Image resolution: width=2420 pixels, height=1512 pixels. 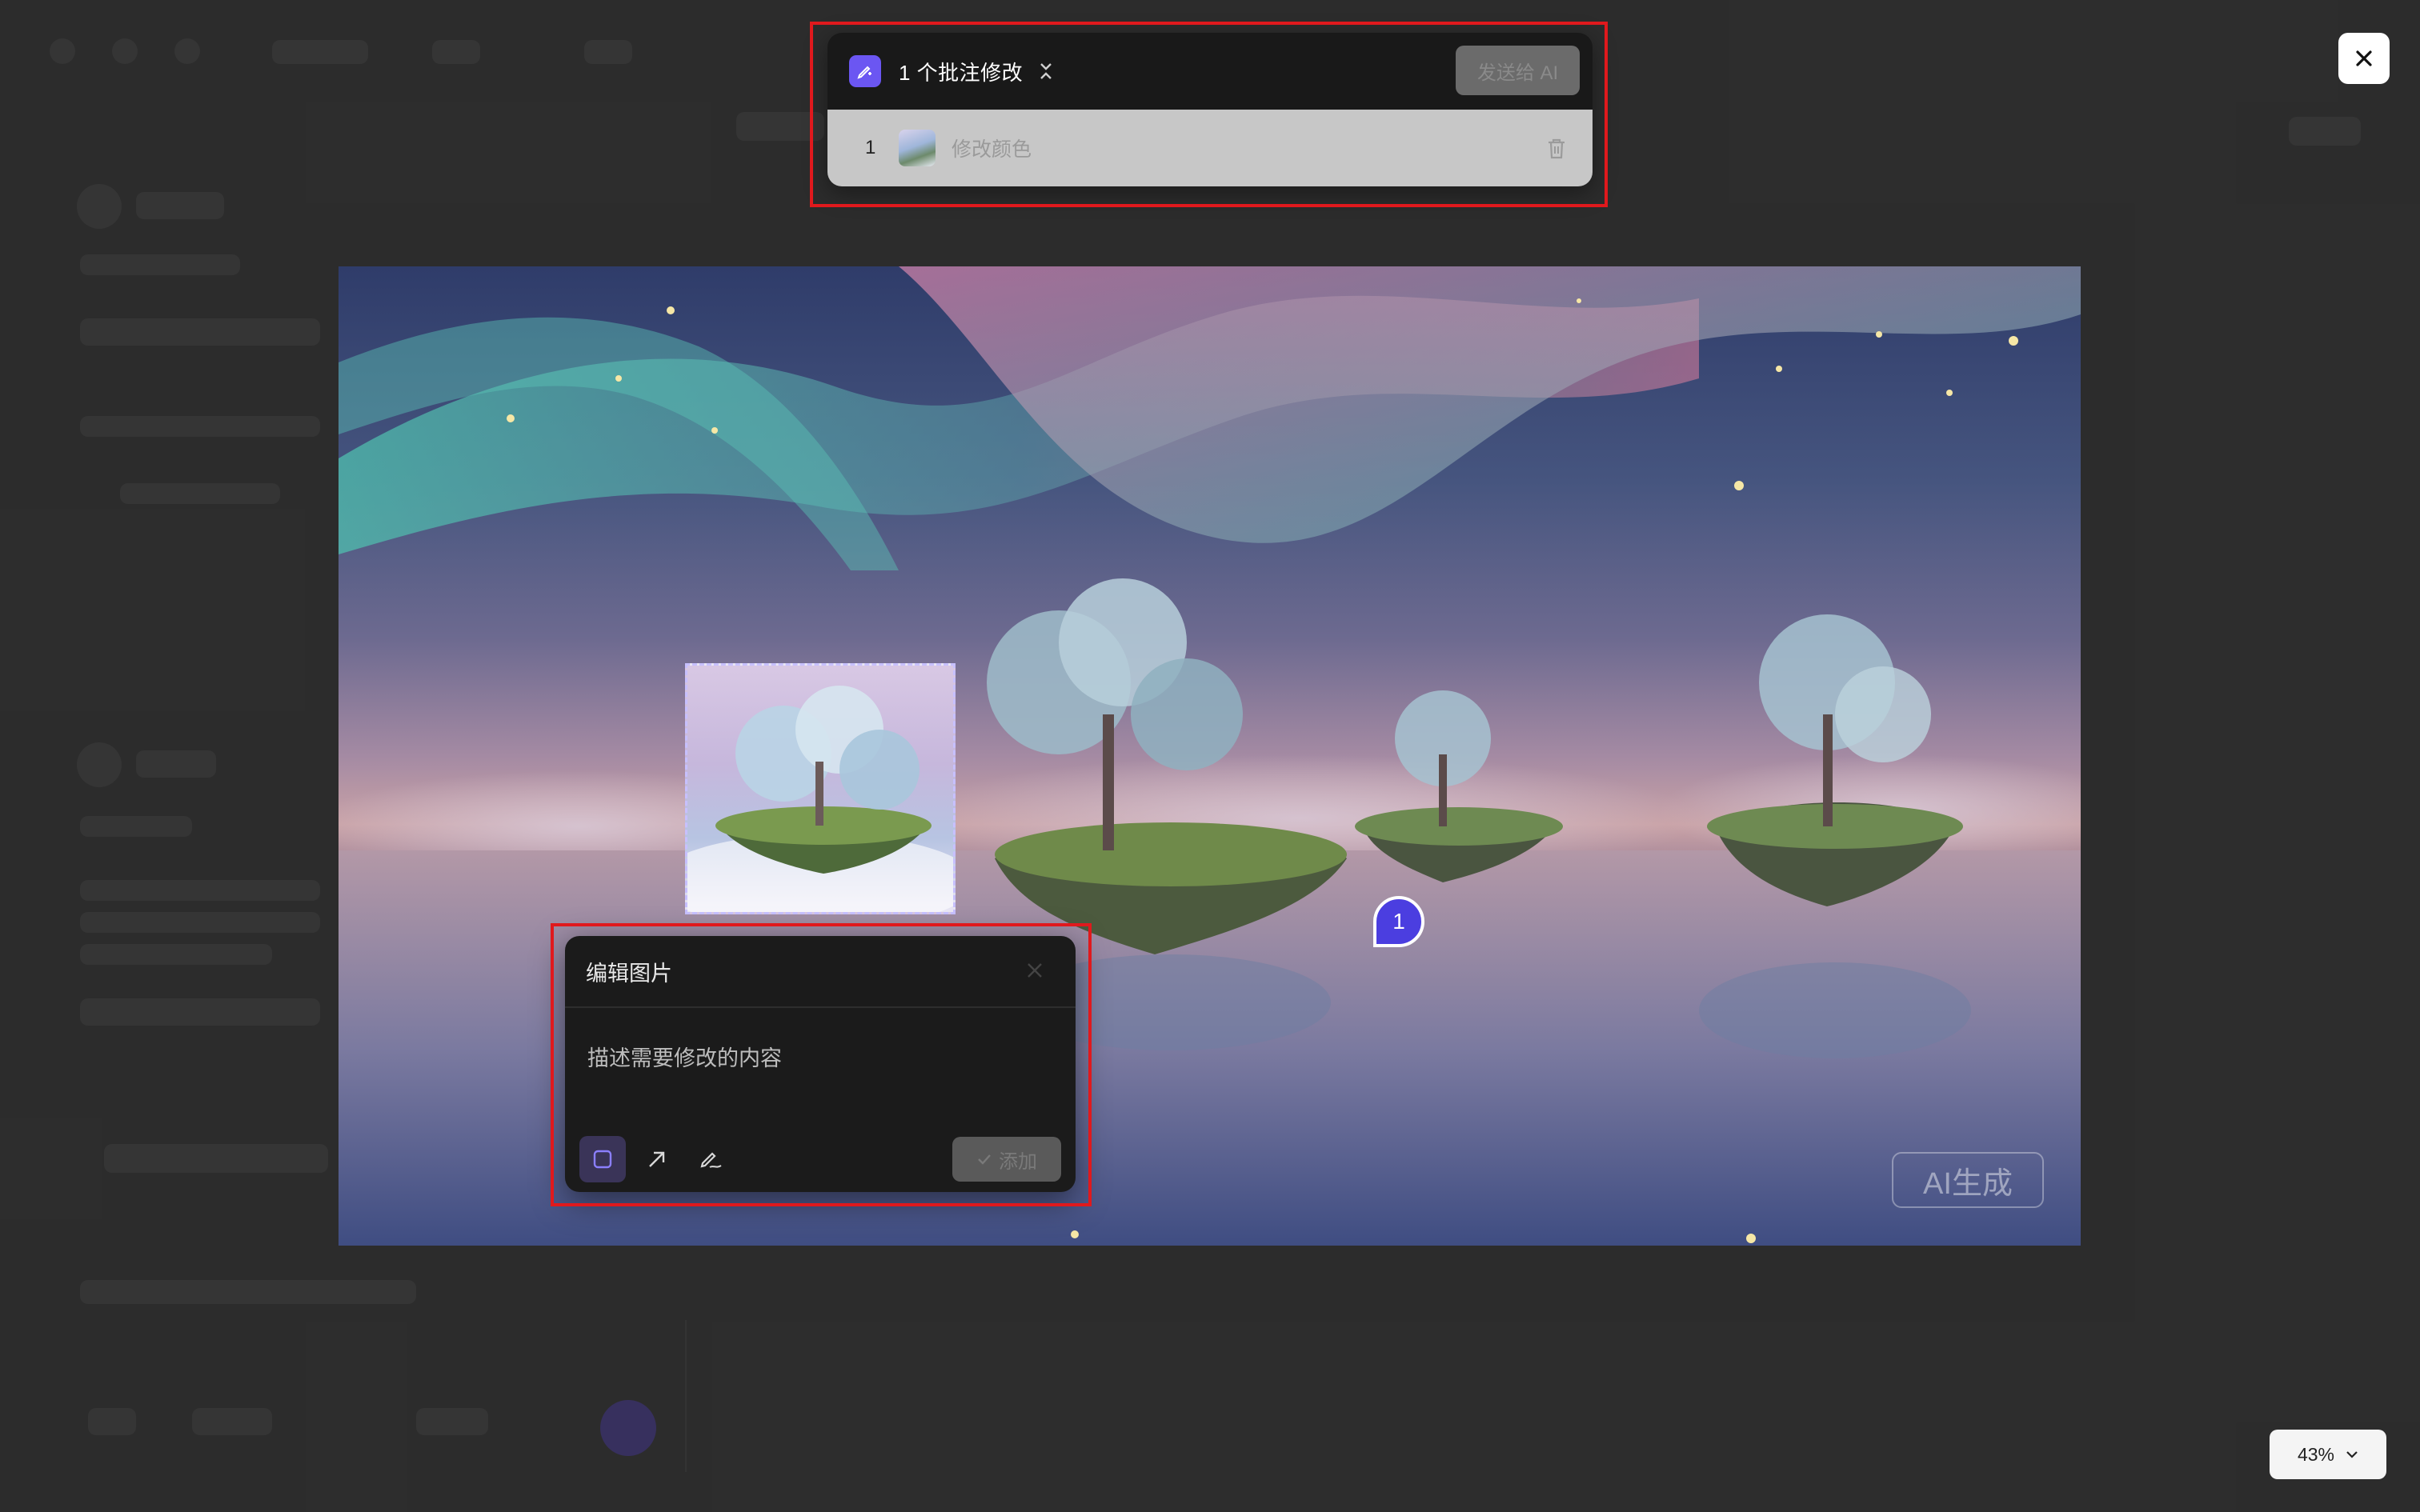 I want to click on annotation-item: 1 修改颜色, so click(x=1210, y=148).